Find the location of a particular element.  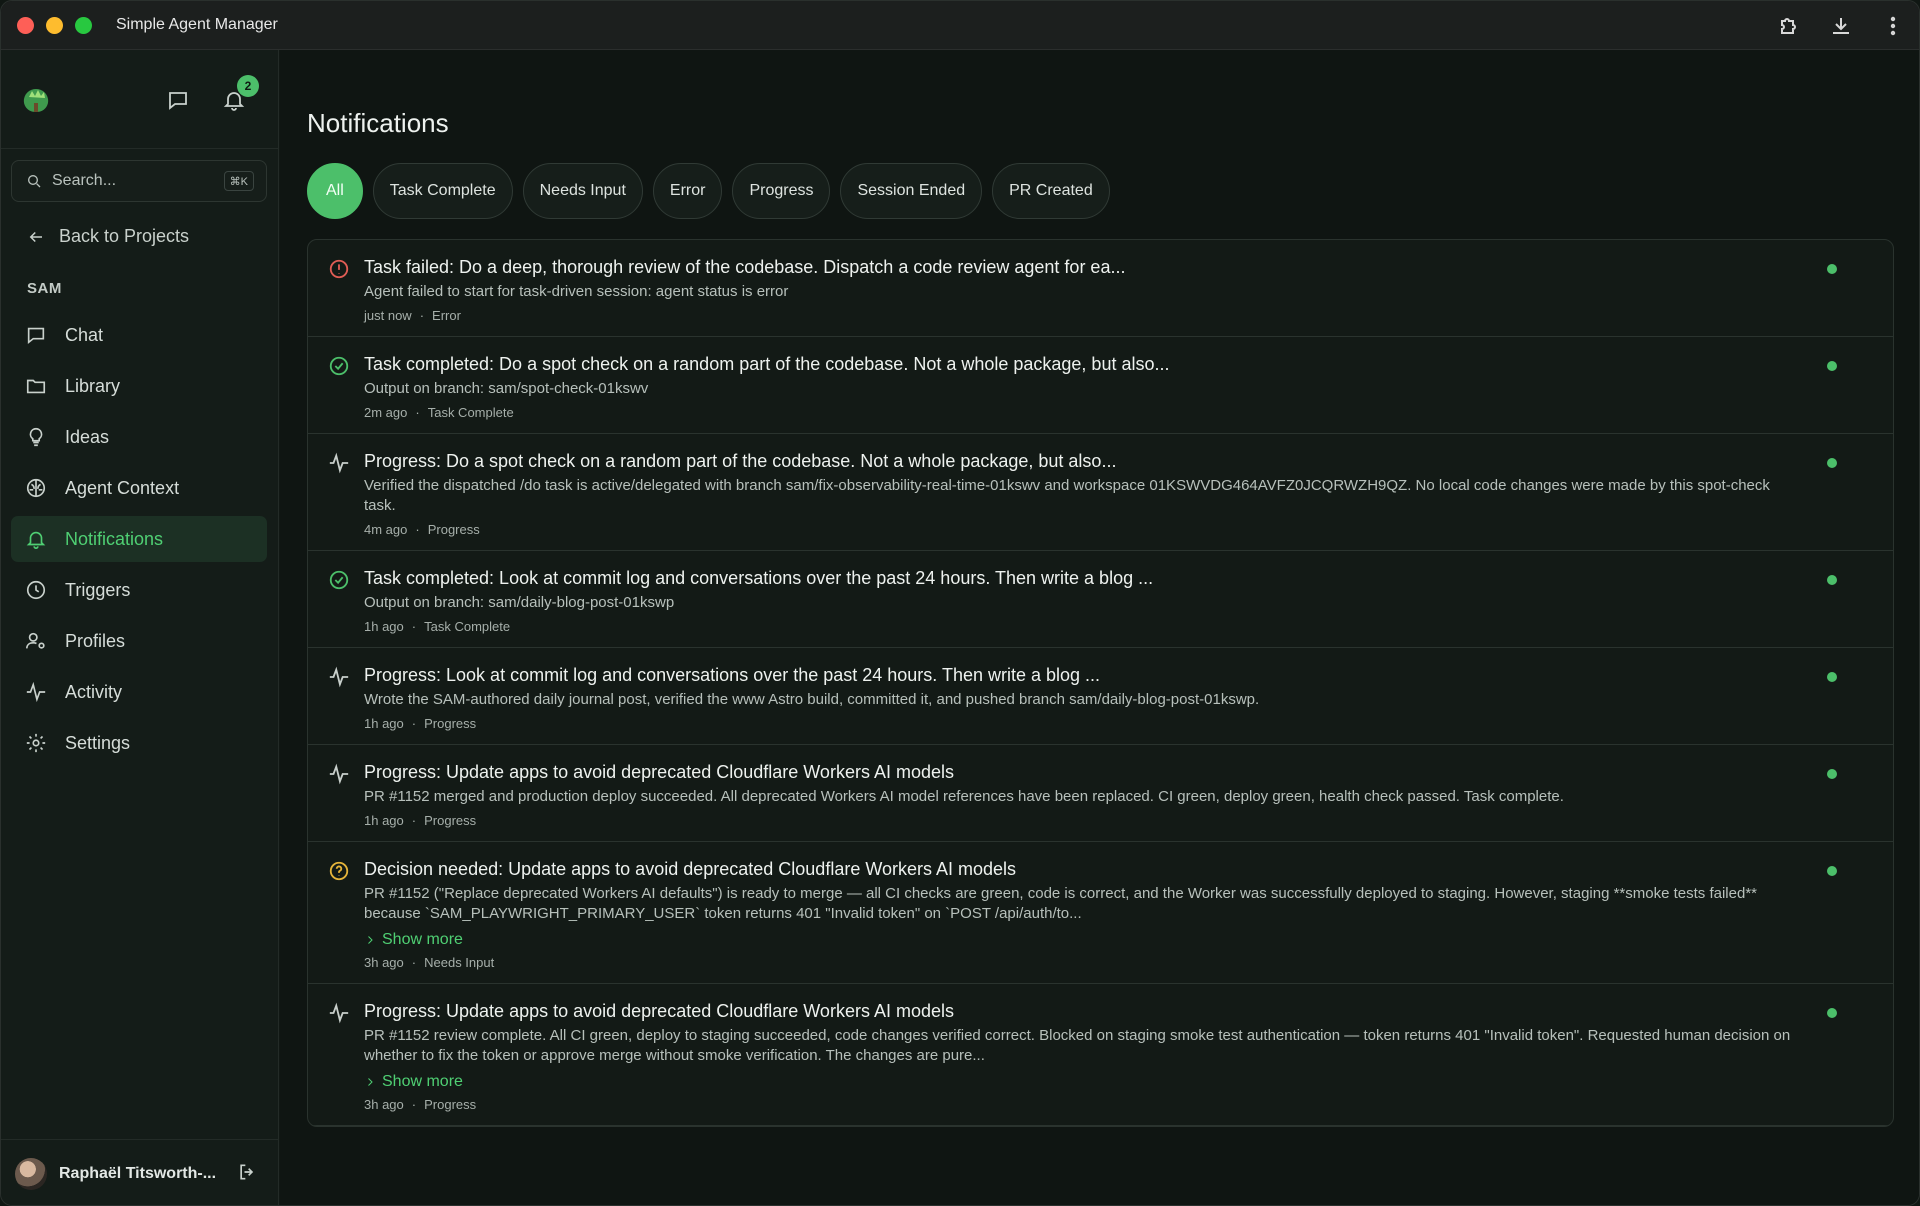

sidebar-item-profiles: Profiles is located at coordinates (139, 641).